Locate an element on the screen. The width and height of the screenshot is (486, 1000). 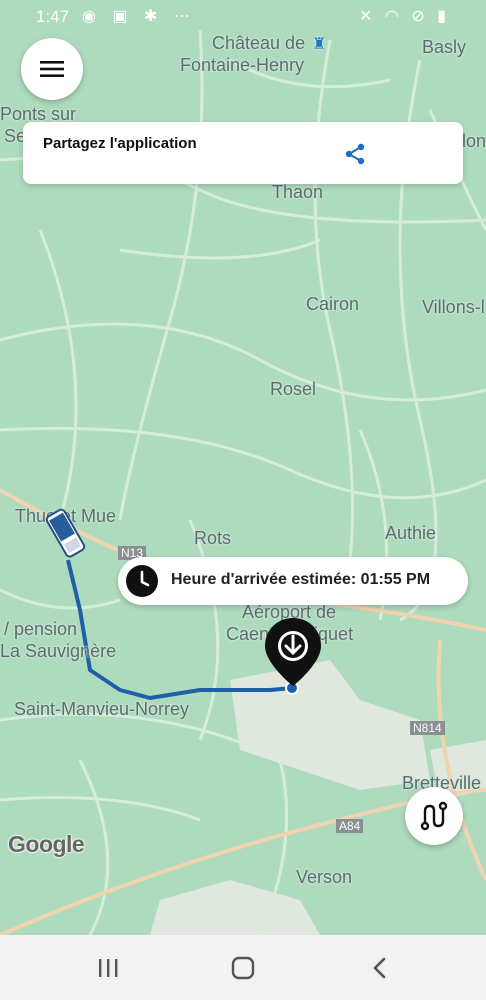
status-time: 1:47 is located at coordinates (53, 16).